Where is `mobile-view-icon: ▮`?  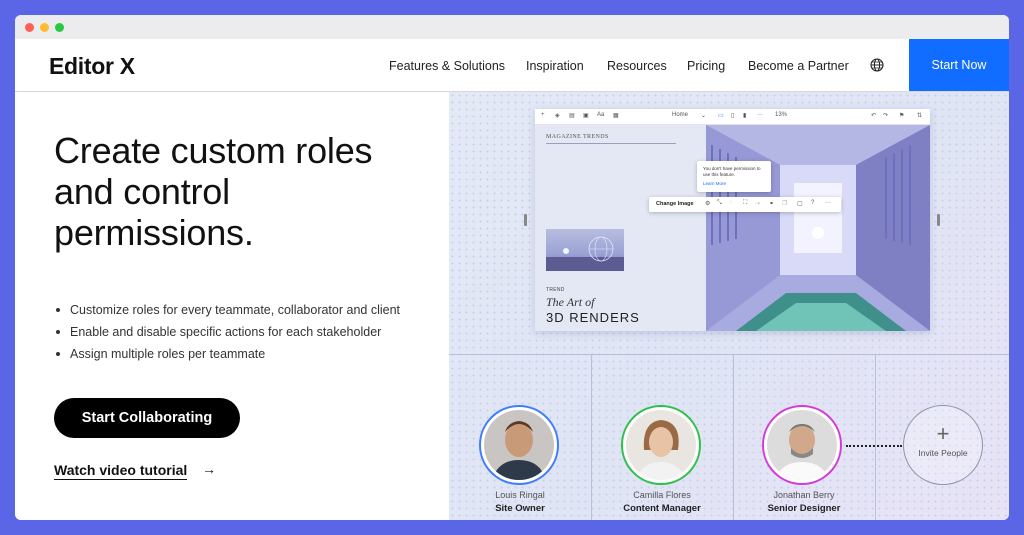 mobile-view-icon: ▮ is located at coordinates (744, 115).